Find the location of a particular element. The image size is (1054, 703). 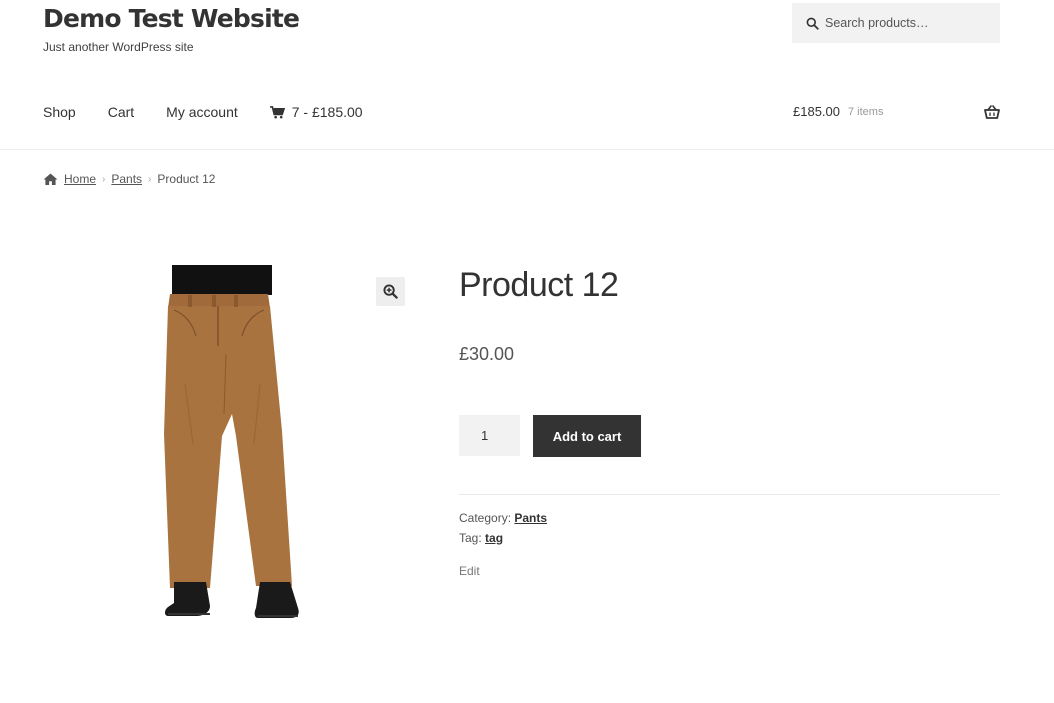

breadcrumb: Home › Pants › Product 12 is located at coordinates (129, 179).